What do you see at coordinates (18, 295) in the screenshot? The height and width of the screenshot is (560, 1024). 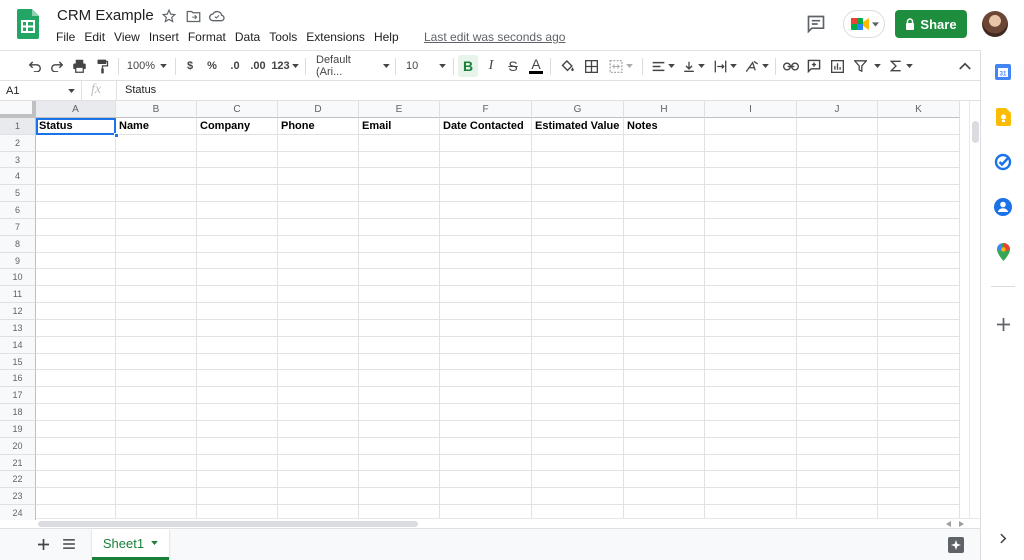 I see `row-header-11: 11` at bounding box center [18, 295].